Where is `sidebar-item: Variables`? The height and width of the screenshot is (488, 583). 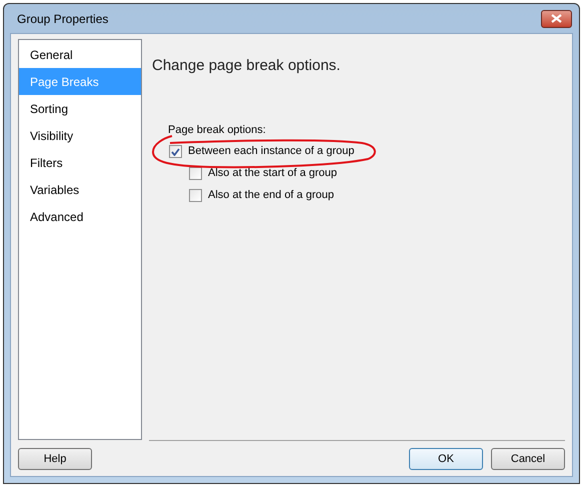 sidebar-item: Variables is located at coordinates (80, 189).